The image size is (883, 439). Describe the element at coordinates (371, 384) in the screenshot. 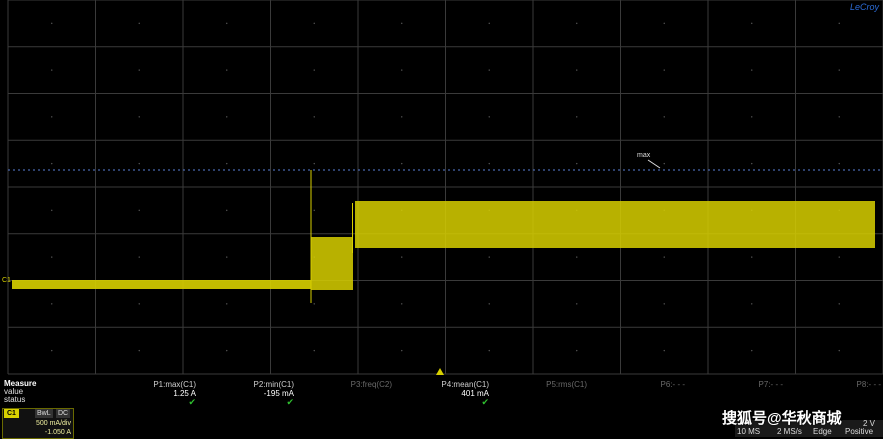

I see `param-label: P3:freq(C2)` at that location.